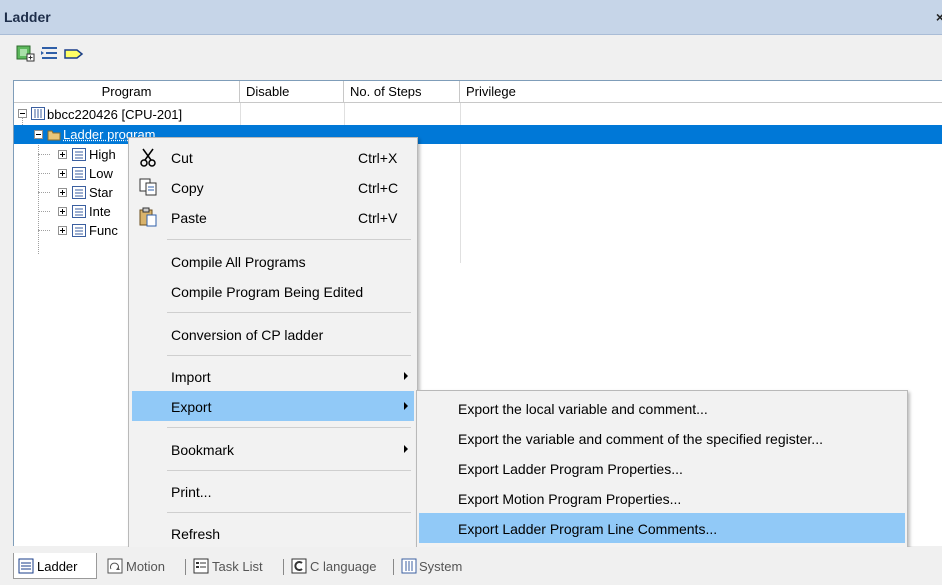 The width and height of the screenshot is (942, 585). Describe the element at coordinates (471, 54) in the screenshot. I see `toolbar` at that location.